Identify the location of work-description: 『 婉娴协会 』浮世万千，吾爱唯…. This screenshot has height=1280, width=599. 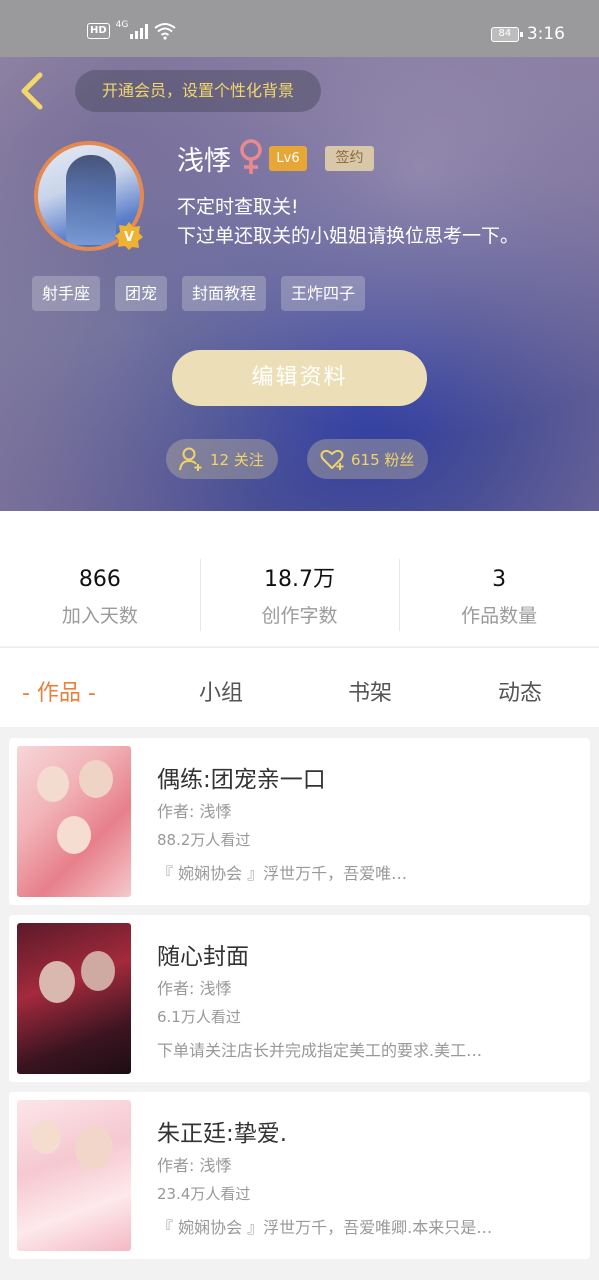
(282, 873).